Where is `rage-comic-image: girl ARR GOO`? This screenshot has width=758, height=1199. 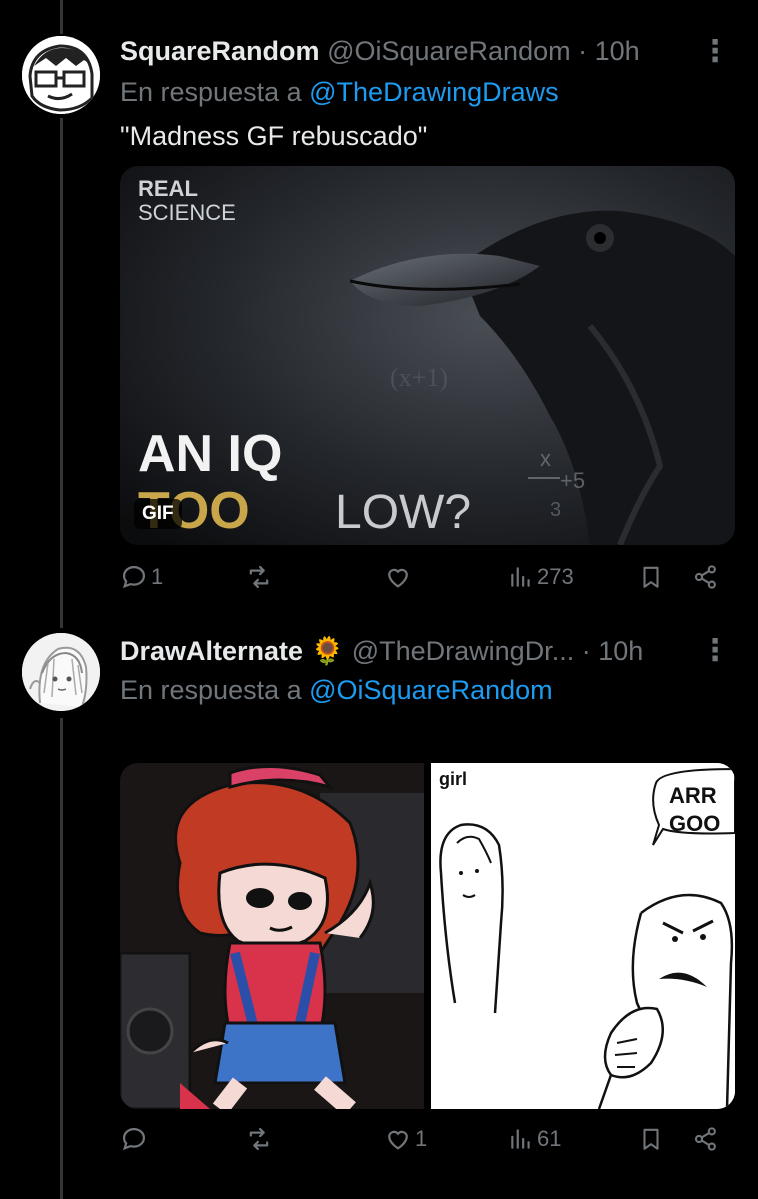 rage-comic-image: girl ARR GOO is located at coordinates (583, 936).